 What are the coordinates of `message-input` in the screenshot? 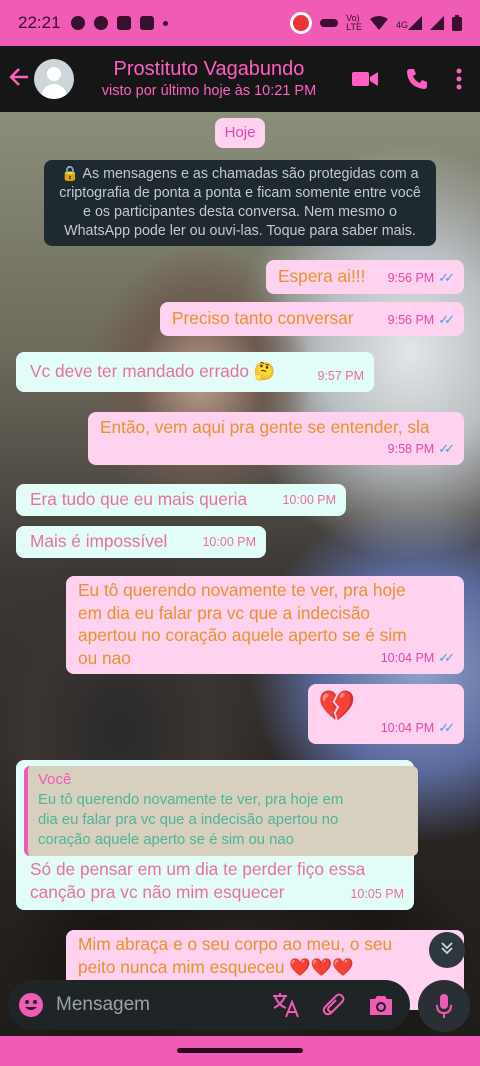 It's located at (151, 1005).